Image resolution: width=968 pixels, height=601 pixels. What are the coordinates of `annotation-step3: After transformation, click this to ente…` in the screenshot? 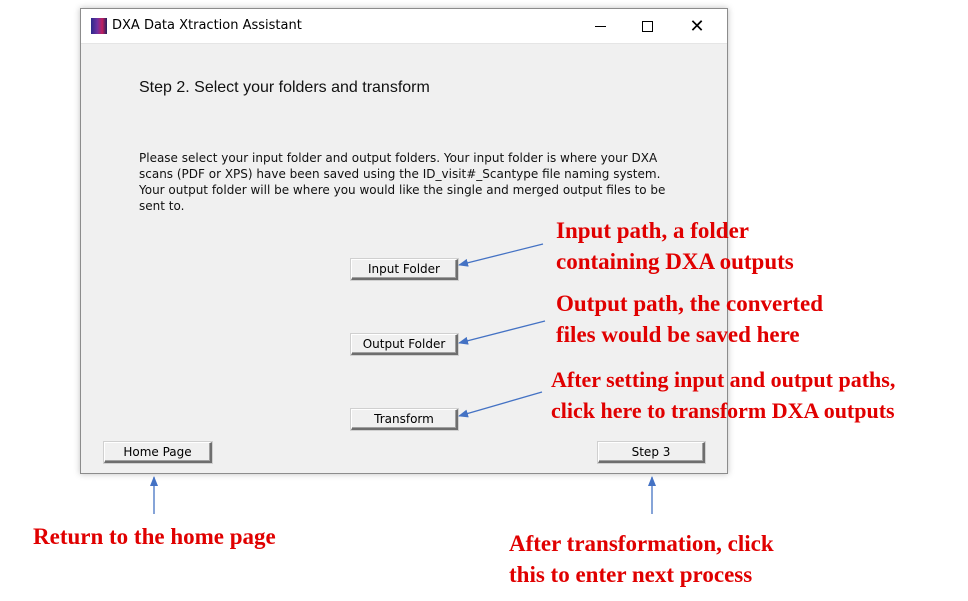 It's located at (641, 559).